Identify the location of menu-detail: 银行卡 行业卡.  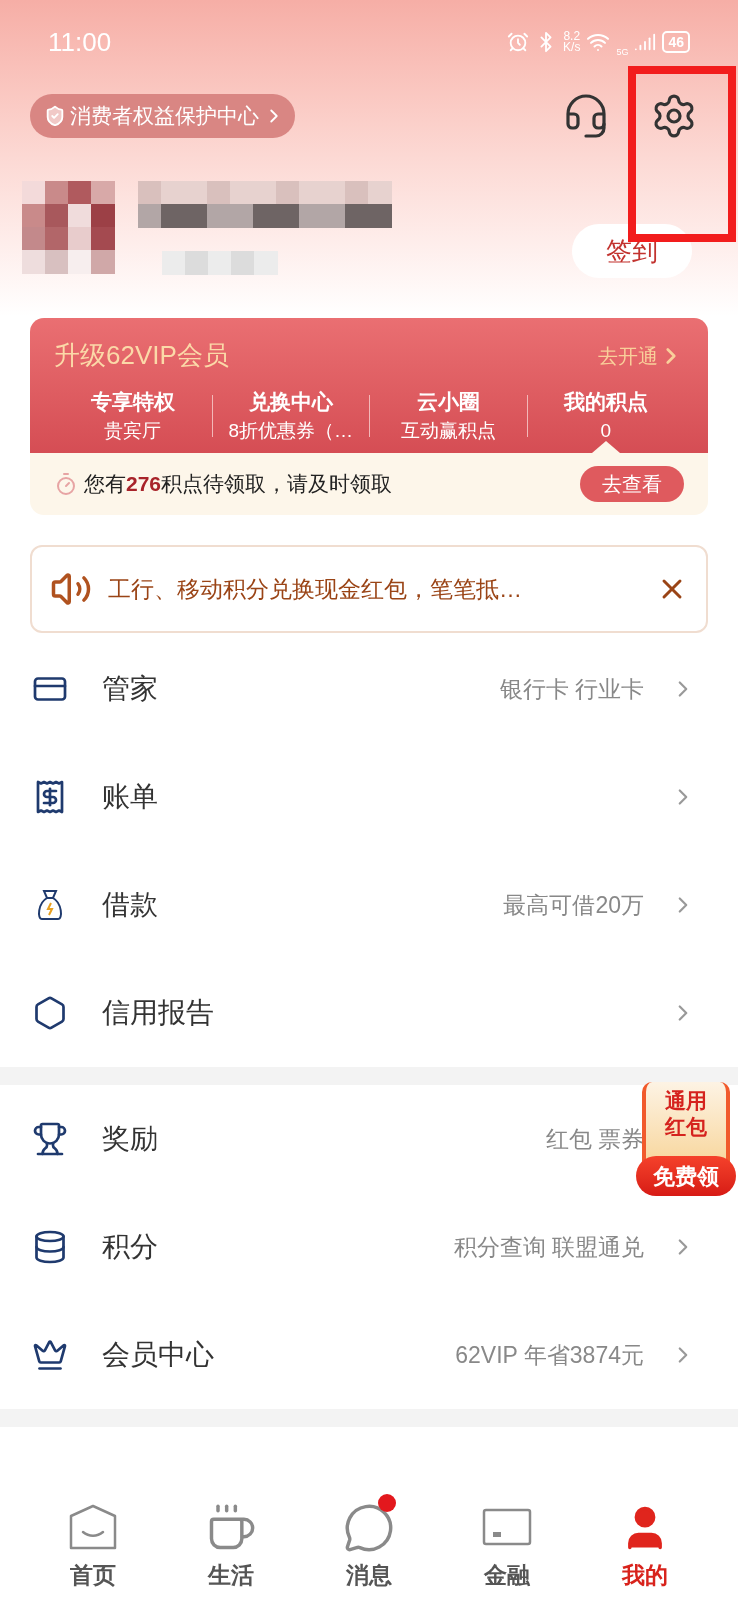
(571, 689).